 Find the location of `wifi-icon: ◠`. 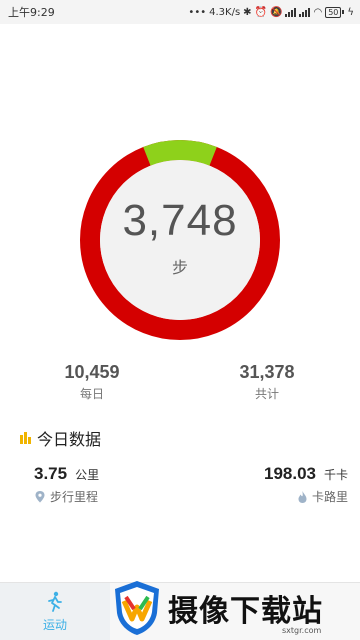

wifi-icon: ◠ is located at coordinates (318, 12).